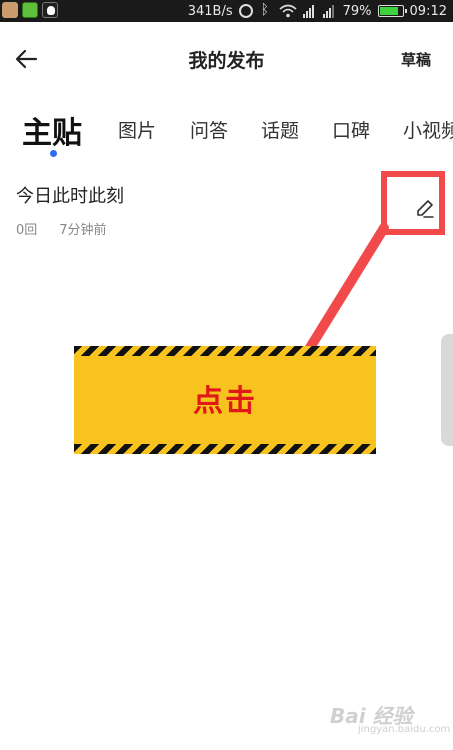 Image resolution: width=453 pixels, height=750 pixels. What do you see at coordinates (226, 61) in the screenshot?
I see `page-title: 我的发布` at bounding box center [226, 61].